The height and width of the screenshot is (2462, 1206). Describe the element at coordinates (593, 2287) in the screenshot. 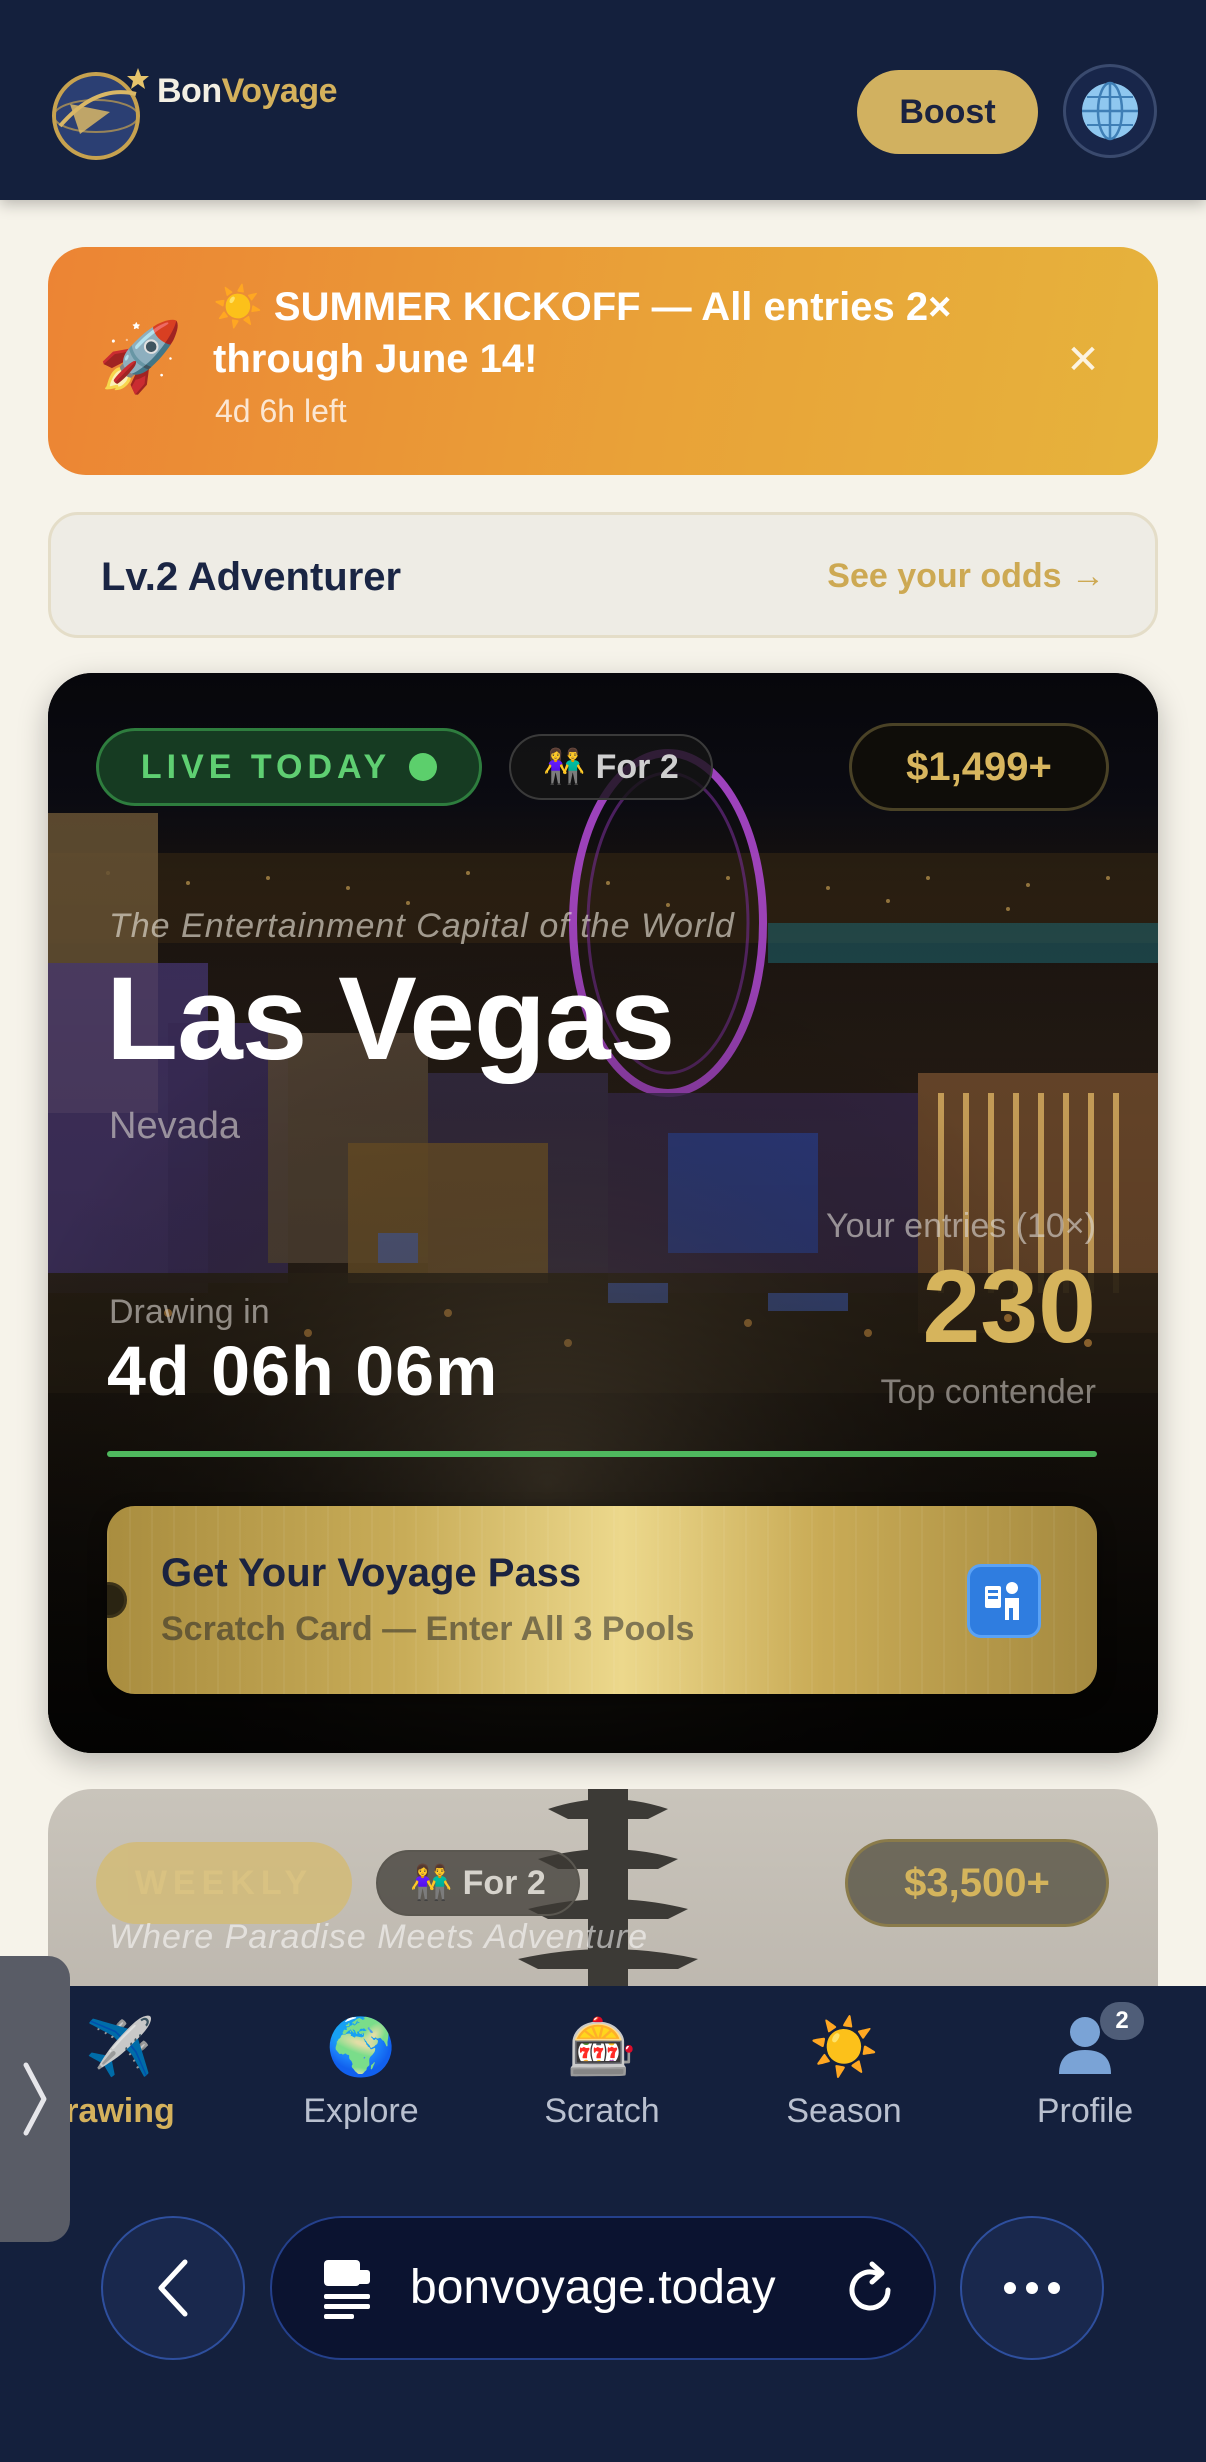

I see `url-text: bonvoyage.today` at that location.